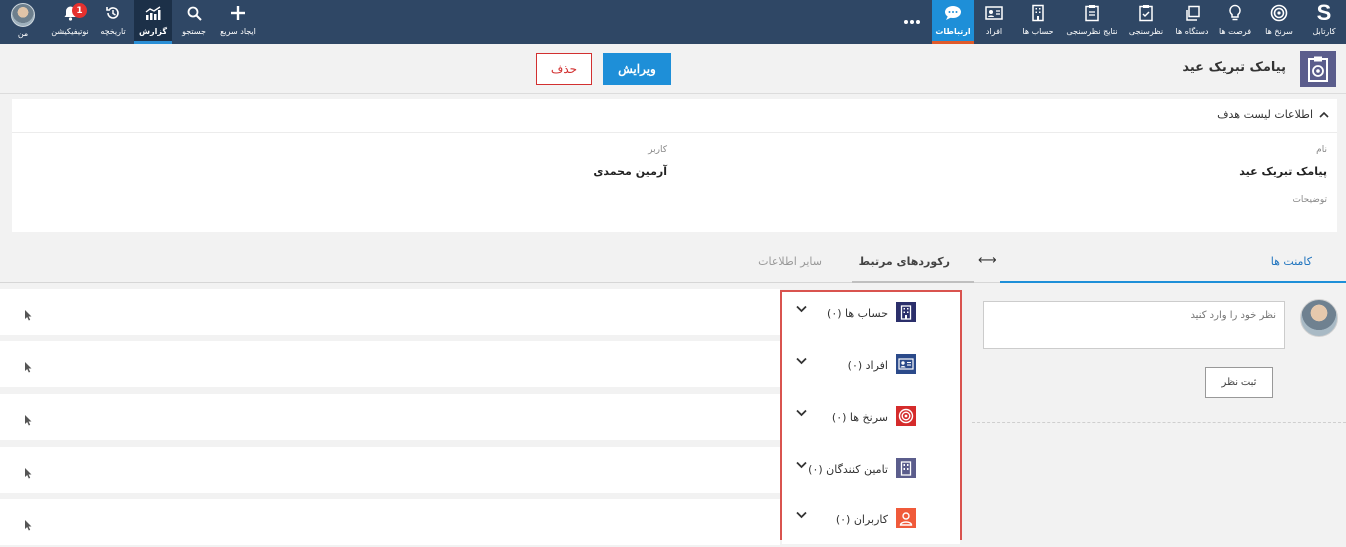 The height and width of the screenshot is (547, 1346). I want to click on edit-button: ویرایش, so click(637, 69).